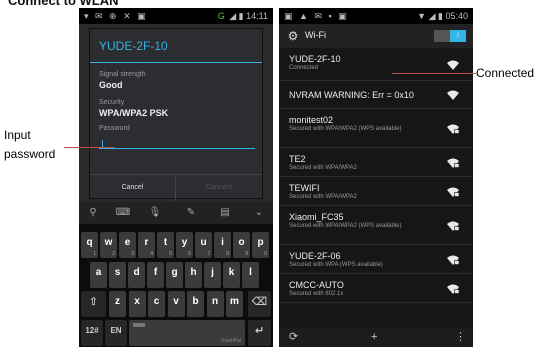 Image resolution: width=558 pixels, height=347 pixels. What do you see at coordinates (187, 333) in the screenshot?
I see `space-key: TouchPal` at bounding box center [187, 333].